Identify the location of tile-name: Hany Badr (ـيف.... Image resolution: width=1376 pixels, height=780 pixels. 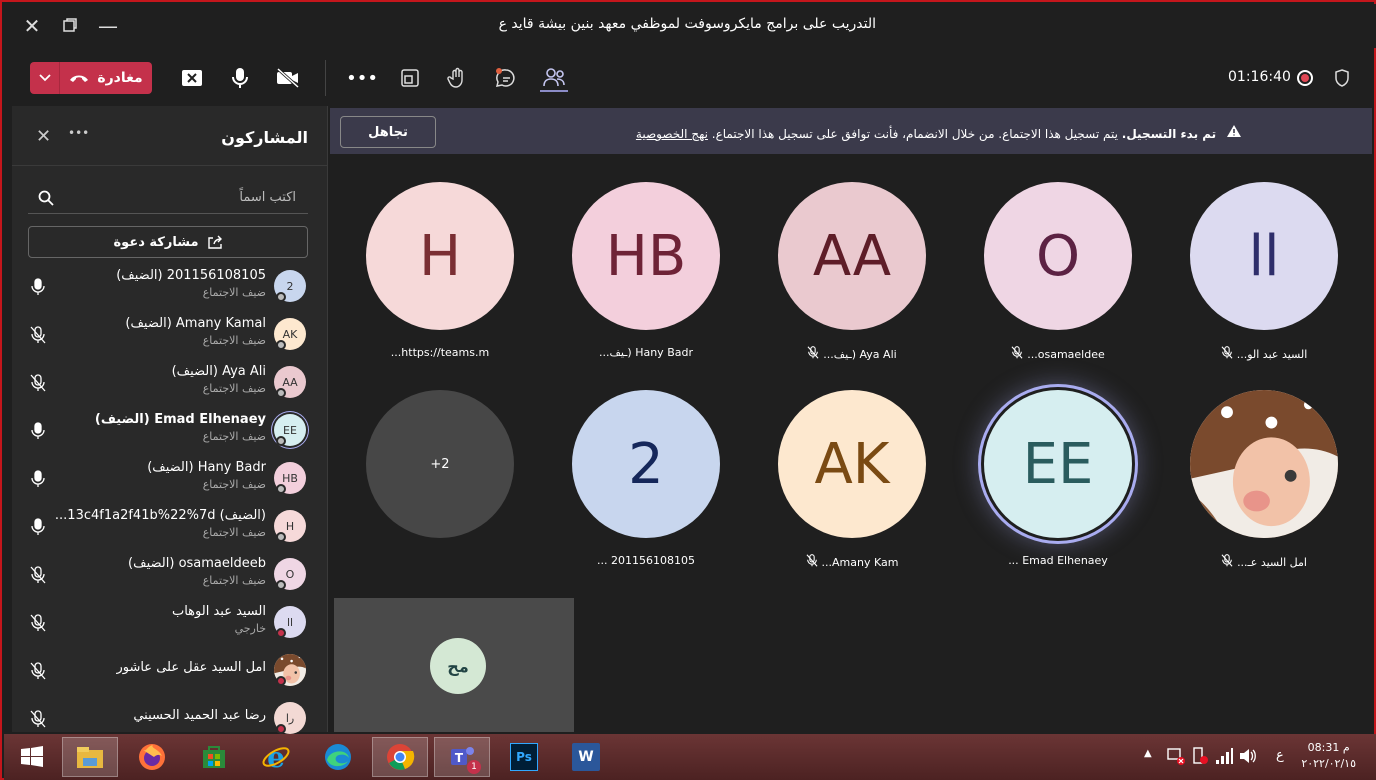
(646, 352).